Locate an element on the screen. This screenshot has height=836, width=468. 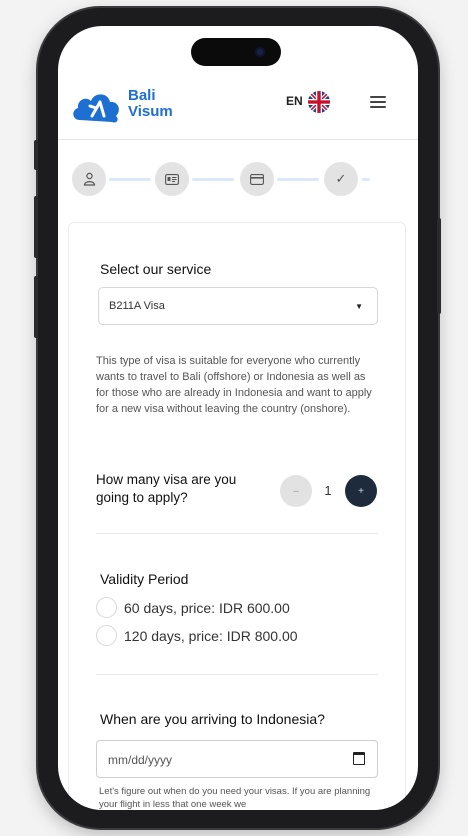
validity-option-60-days: 60 days, price: IDR 600.00 is located at coordinates (193, 607).